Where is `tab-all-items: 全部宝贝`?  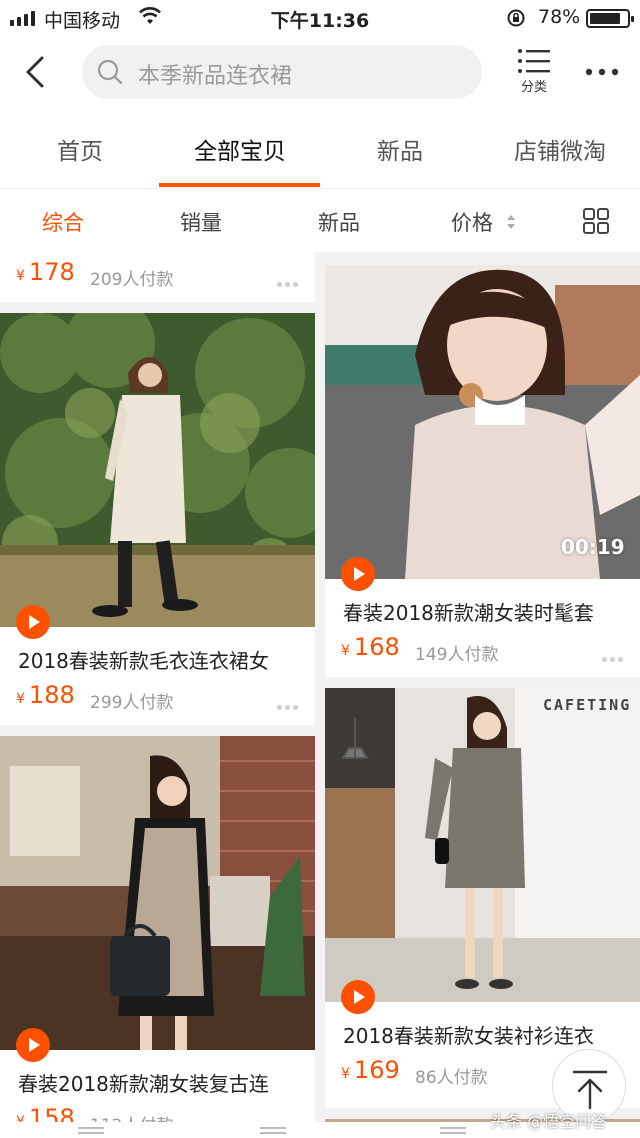
tab-all-items: 全部宝贝 is located at coordinates (240, 149).